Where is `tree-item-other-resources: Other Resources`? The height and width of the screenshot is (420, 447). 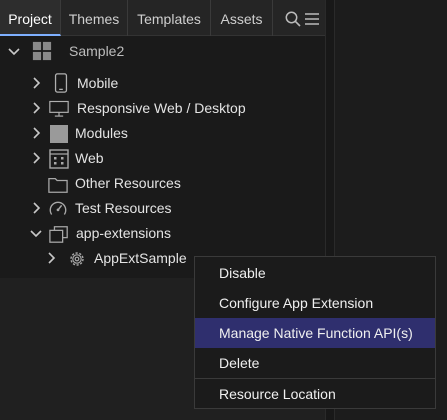
tree-item-other-resources: Other Resources is located at coordinates (162, 183).